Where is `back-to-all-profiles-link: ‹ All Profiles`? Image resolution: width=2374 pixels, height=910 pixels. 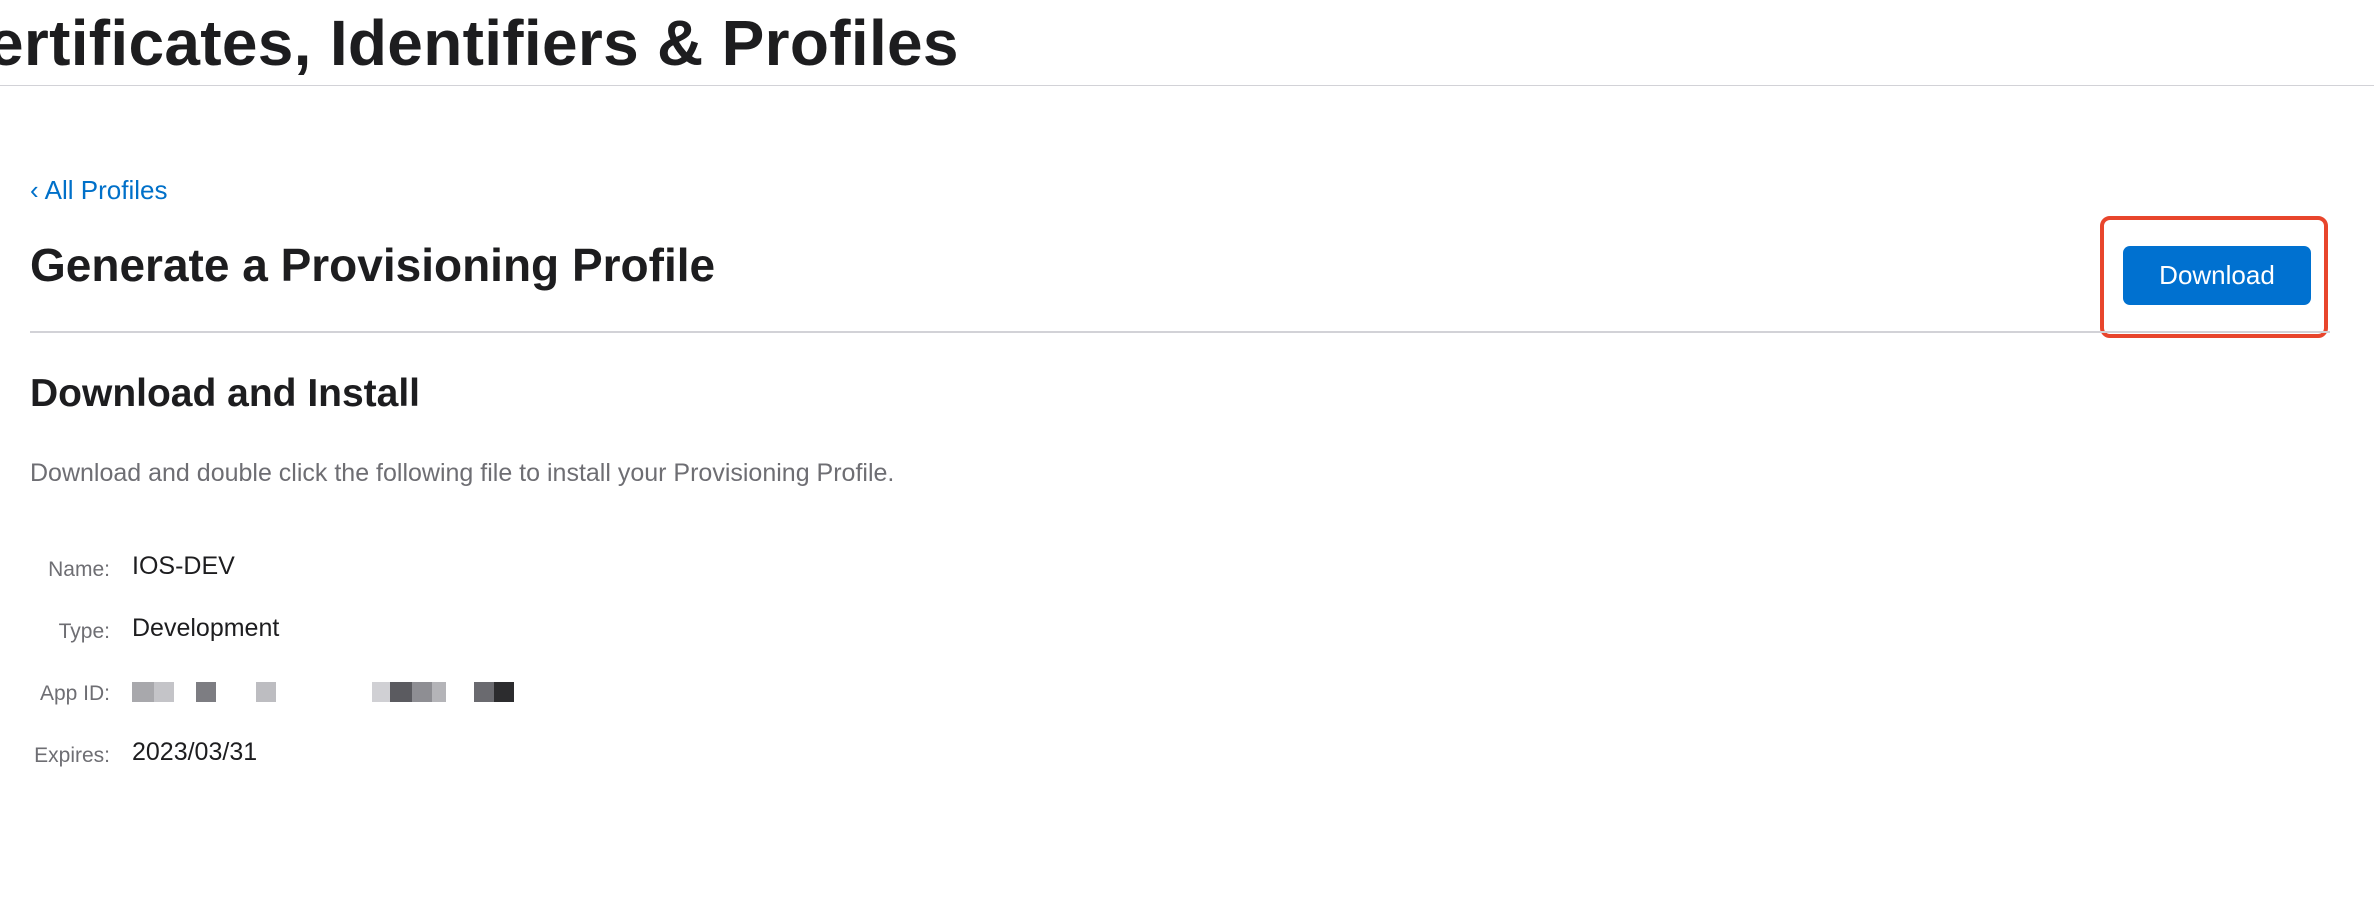 back-to-all-profiles-link: ‹ All Profiles is located at coordinates (99, 190).